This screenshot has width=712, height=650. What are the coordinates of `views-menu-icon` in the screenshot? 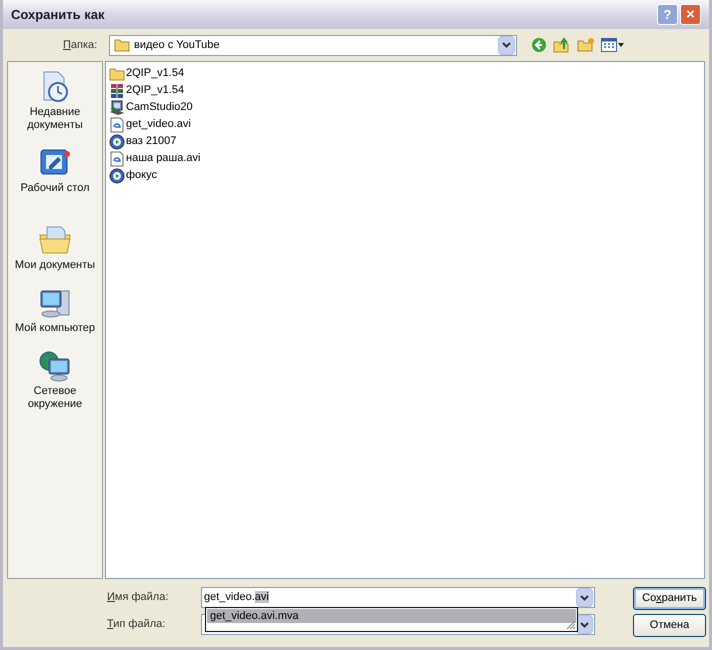 It's located at (612, 45).